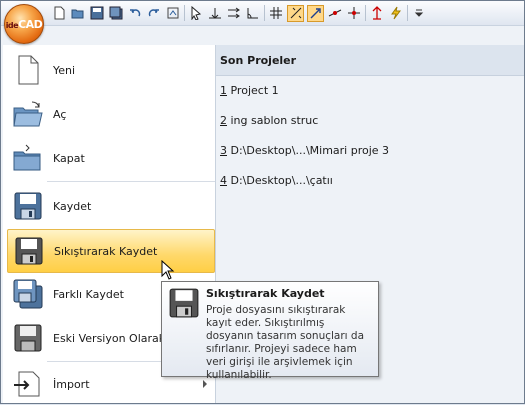  Describe the element at coordinates (273, 120) in the screenshot. I see `recent-item-label: ing sablon struc` at that location.